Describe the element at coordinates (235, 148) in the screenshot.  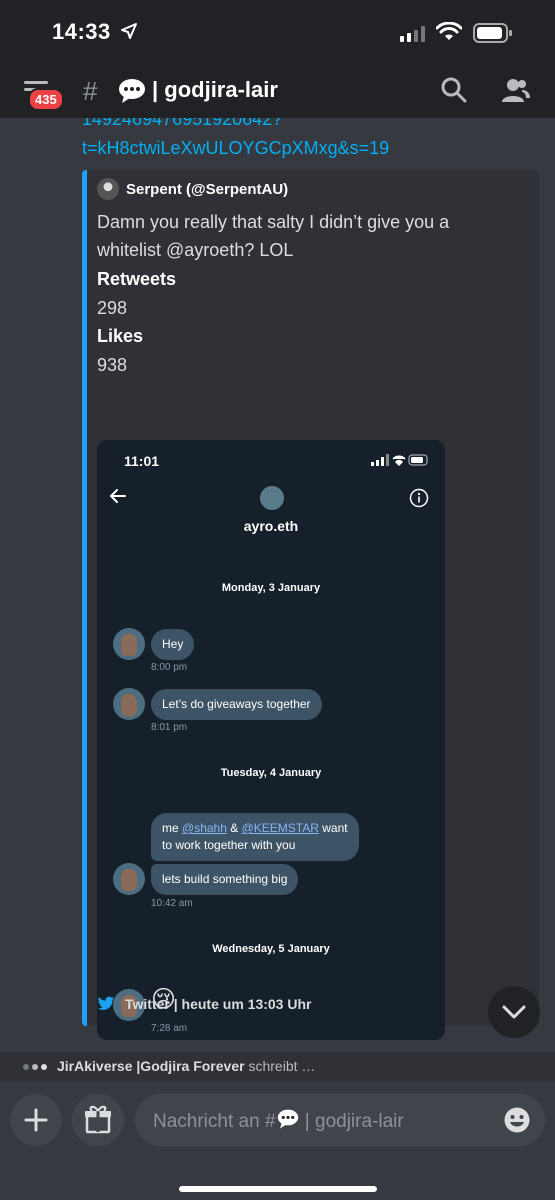
I see `tweet-link-line2: t=kH8ctwiLeXwULOYGCpXMxg&s=19` at that location.